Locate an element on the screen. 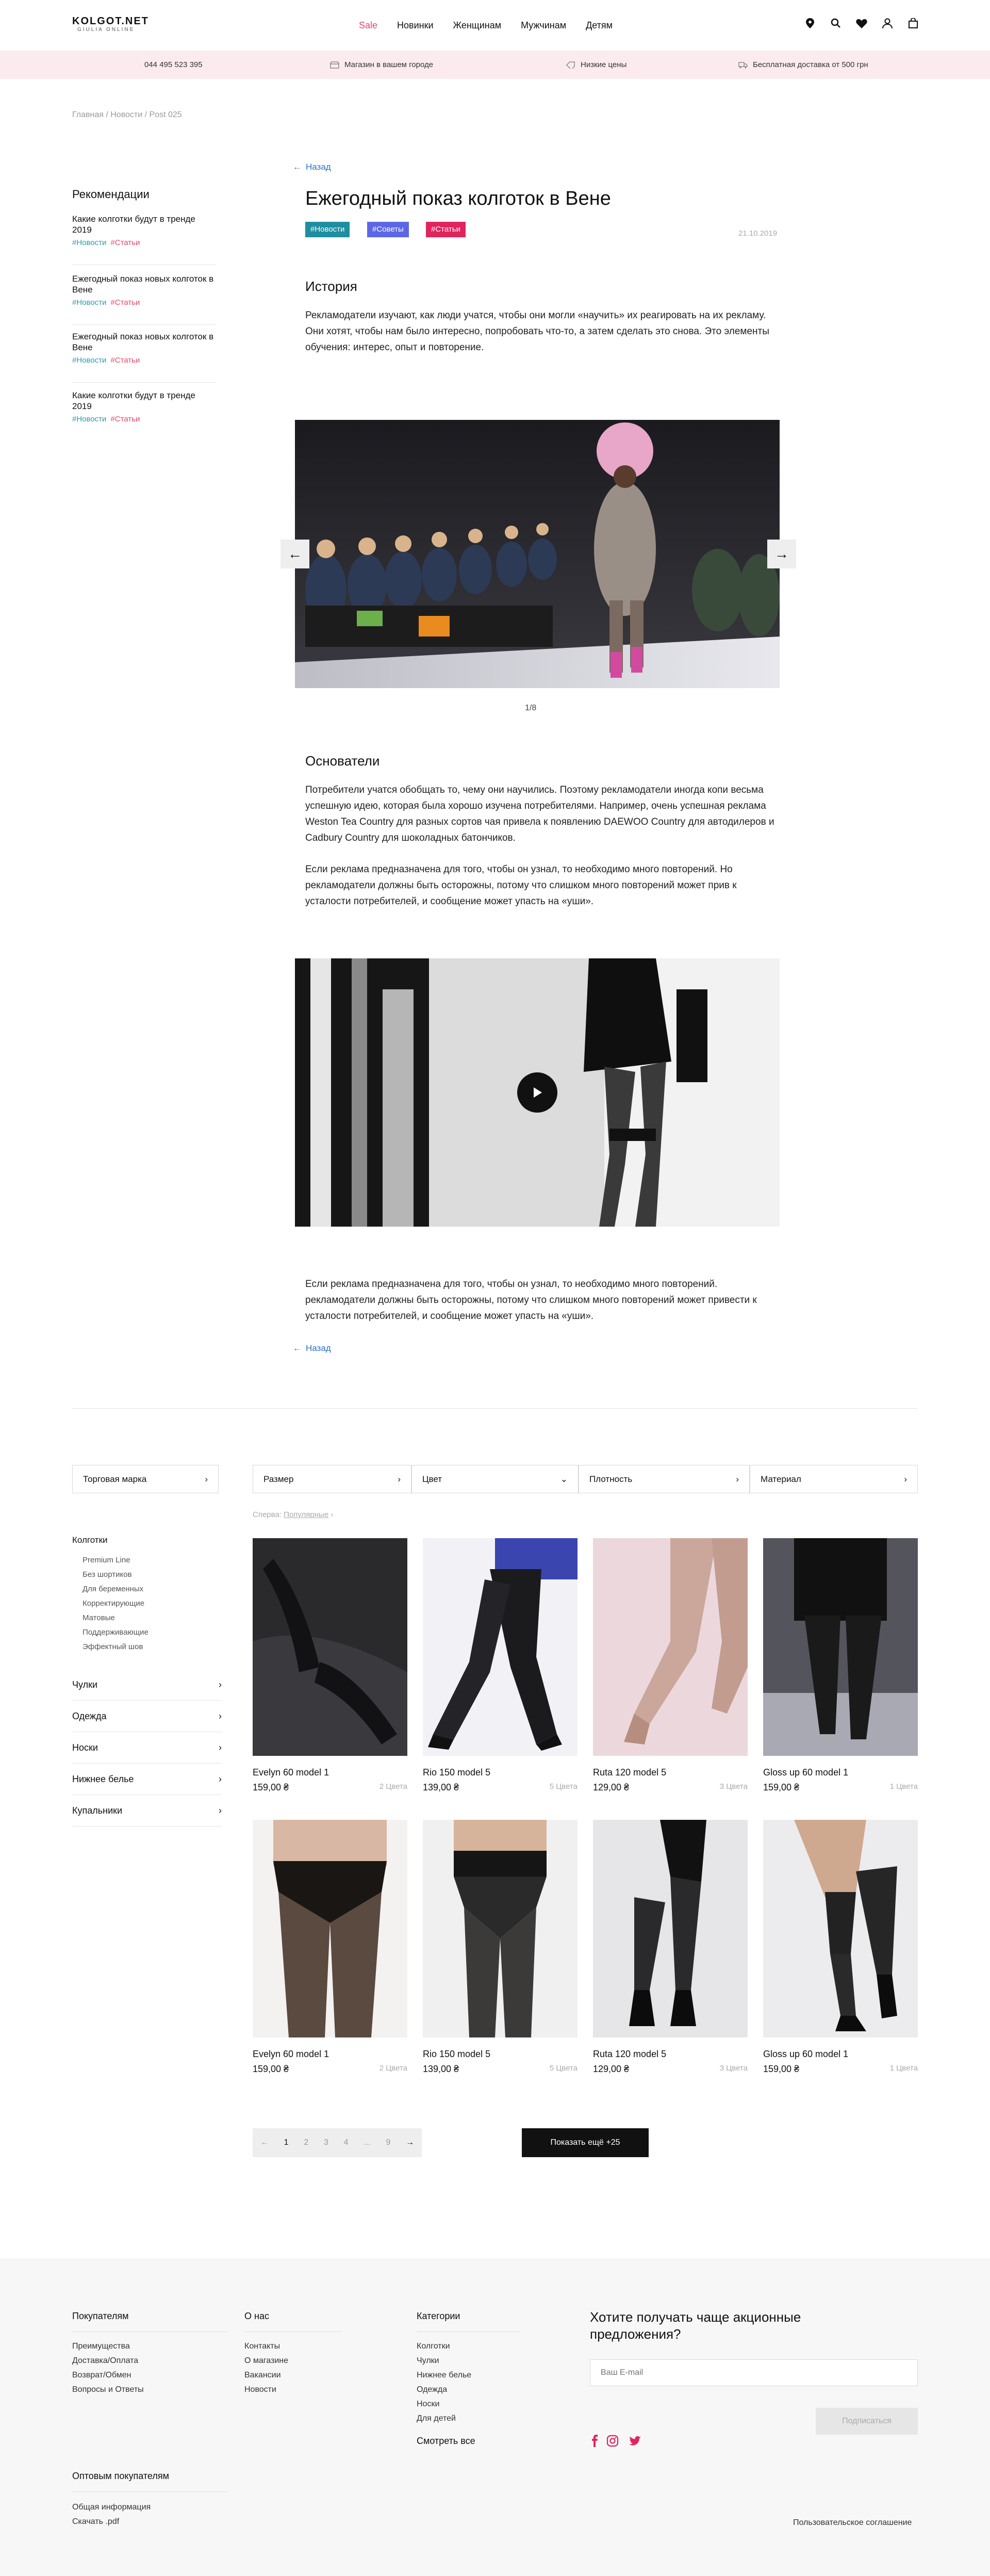 The width and height of the screenshot is (990, 2576). category-socks: Носки › is located at coordinates (147, 1748).